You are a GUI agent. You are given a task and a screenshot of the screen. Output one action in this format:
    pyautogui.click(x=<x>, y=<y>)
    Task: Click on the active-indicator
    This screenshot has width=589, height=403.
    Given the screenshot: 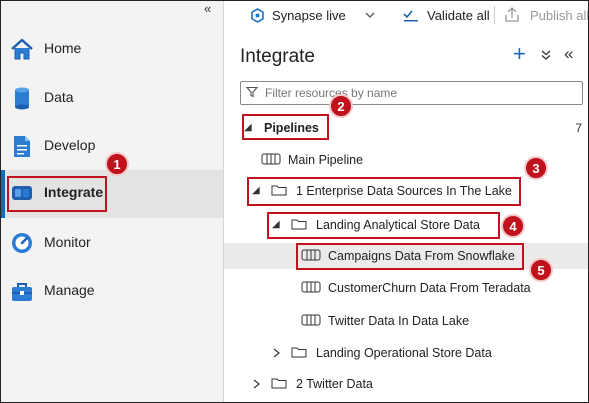 What is the action you would take?
    pyautogui.click(x=3, y=194)
    